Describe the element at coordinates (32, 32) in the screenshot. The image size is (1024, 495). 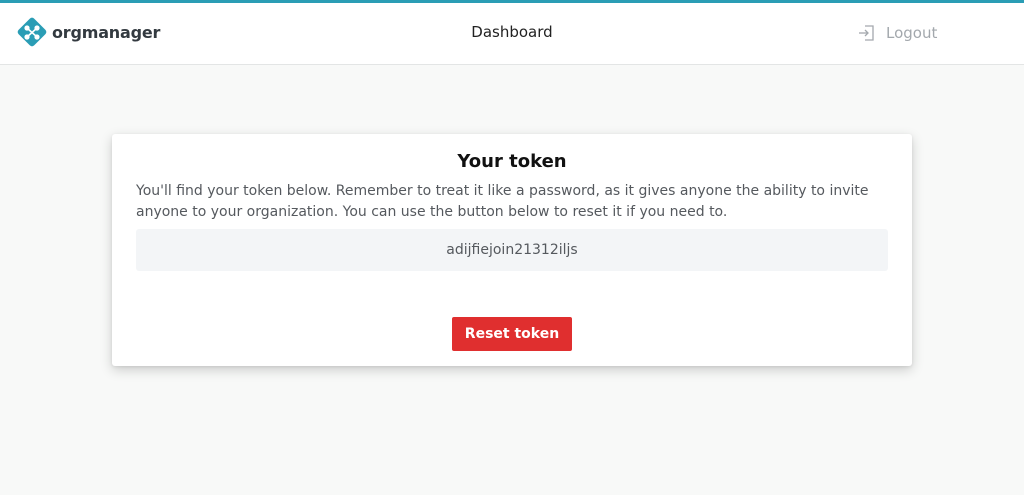
I see `orgmanager-logo-icon` at that location.